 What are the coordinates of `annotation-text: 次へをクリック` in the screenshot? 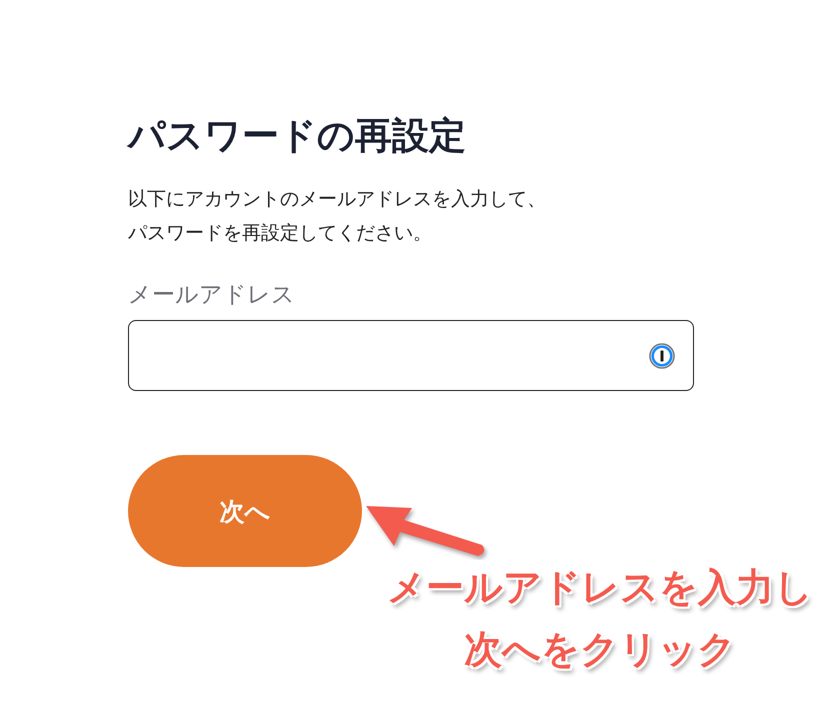 It's located at (600, 649).